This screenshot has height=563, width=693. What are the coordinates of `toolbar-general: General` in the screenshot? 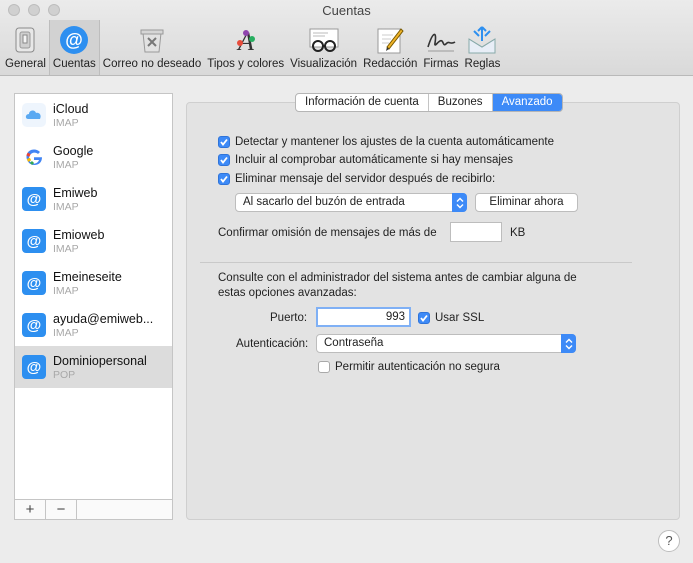 It's located at (25, 47).